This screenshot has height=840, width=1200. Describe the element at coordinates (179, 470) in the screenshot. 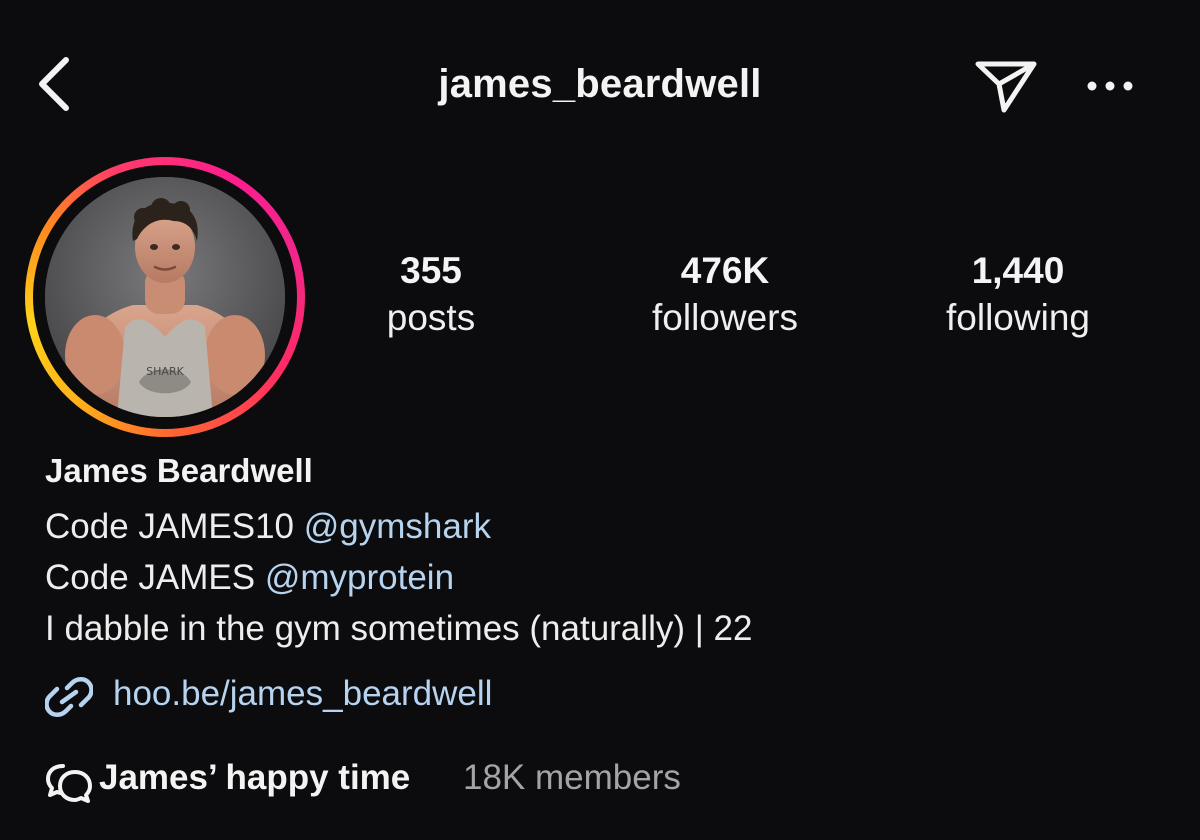

I see `profile-display-name: James Beardwell` at that location.